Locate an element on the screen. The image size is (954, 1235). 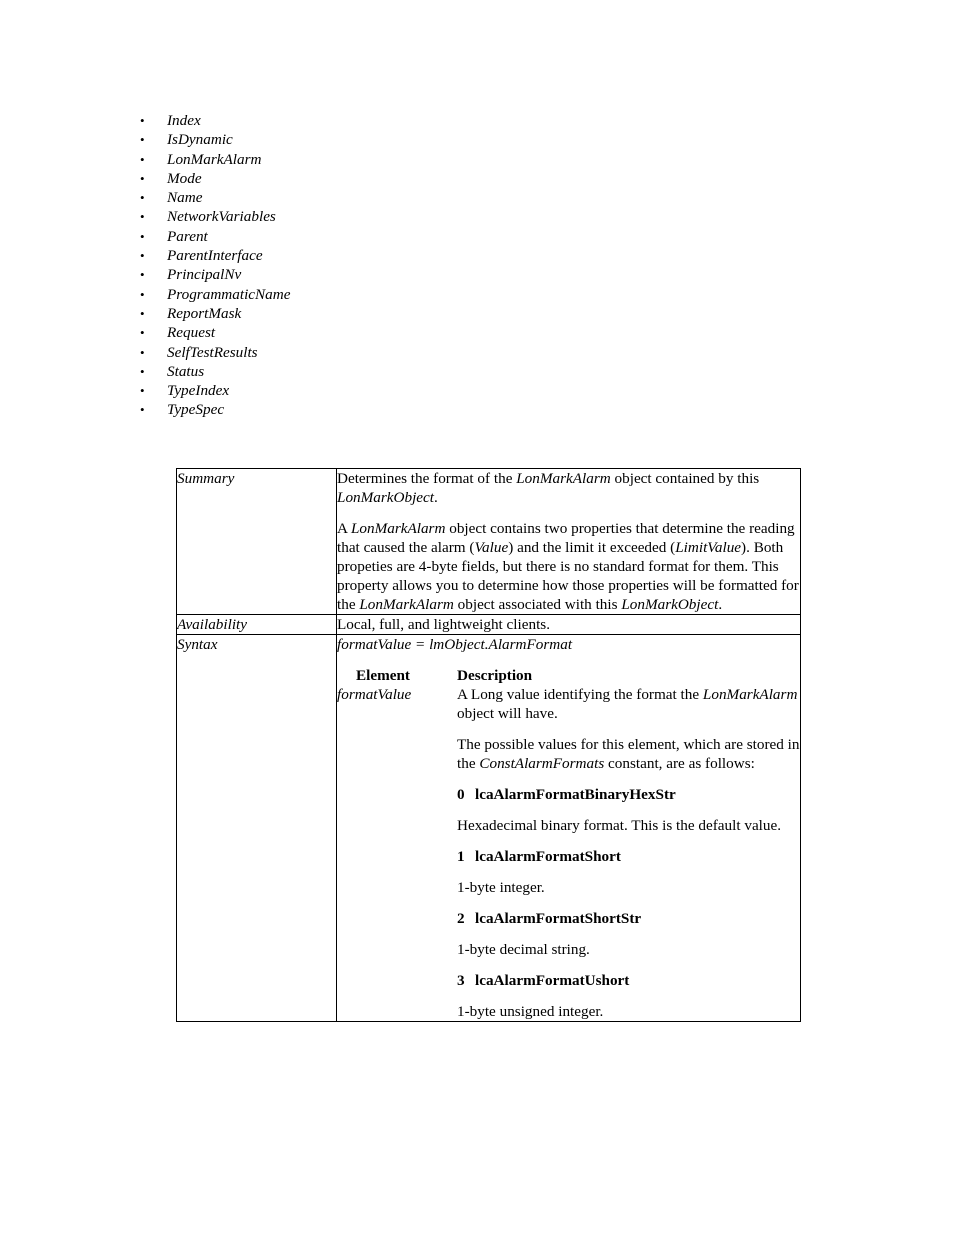
list-item: TypeSpec is located at coordinates (215, 410).